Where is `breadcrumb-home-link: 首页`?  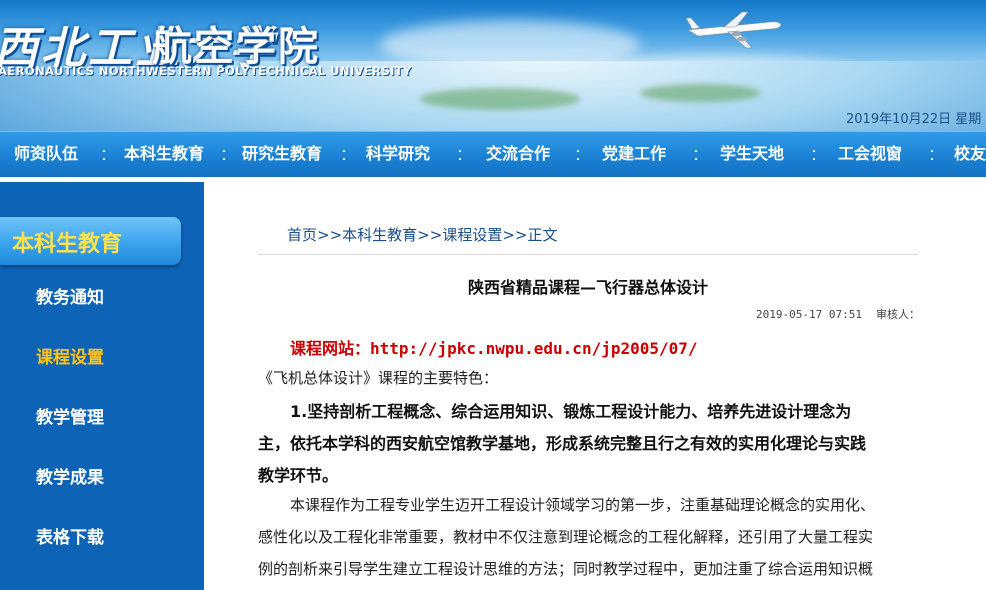
breadcrumb-home-link: 首页 is located at coordinates (302, 235).